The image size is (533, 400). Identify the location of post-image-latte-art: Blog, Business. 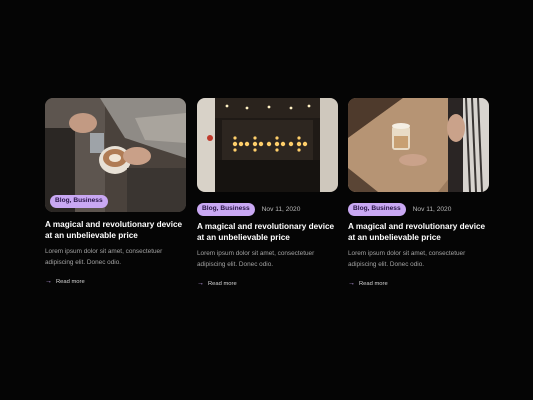
(115, 155).